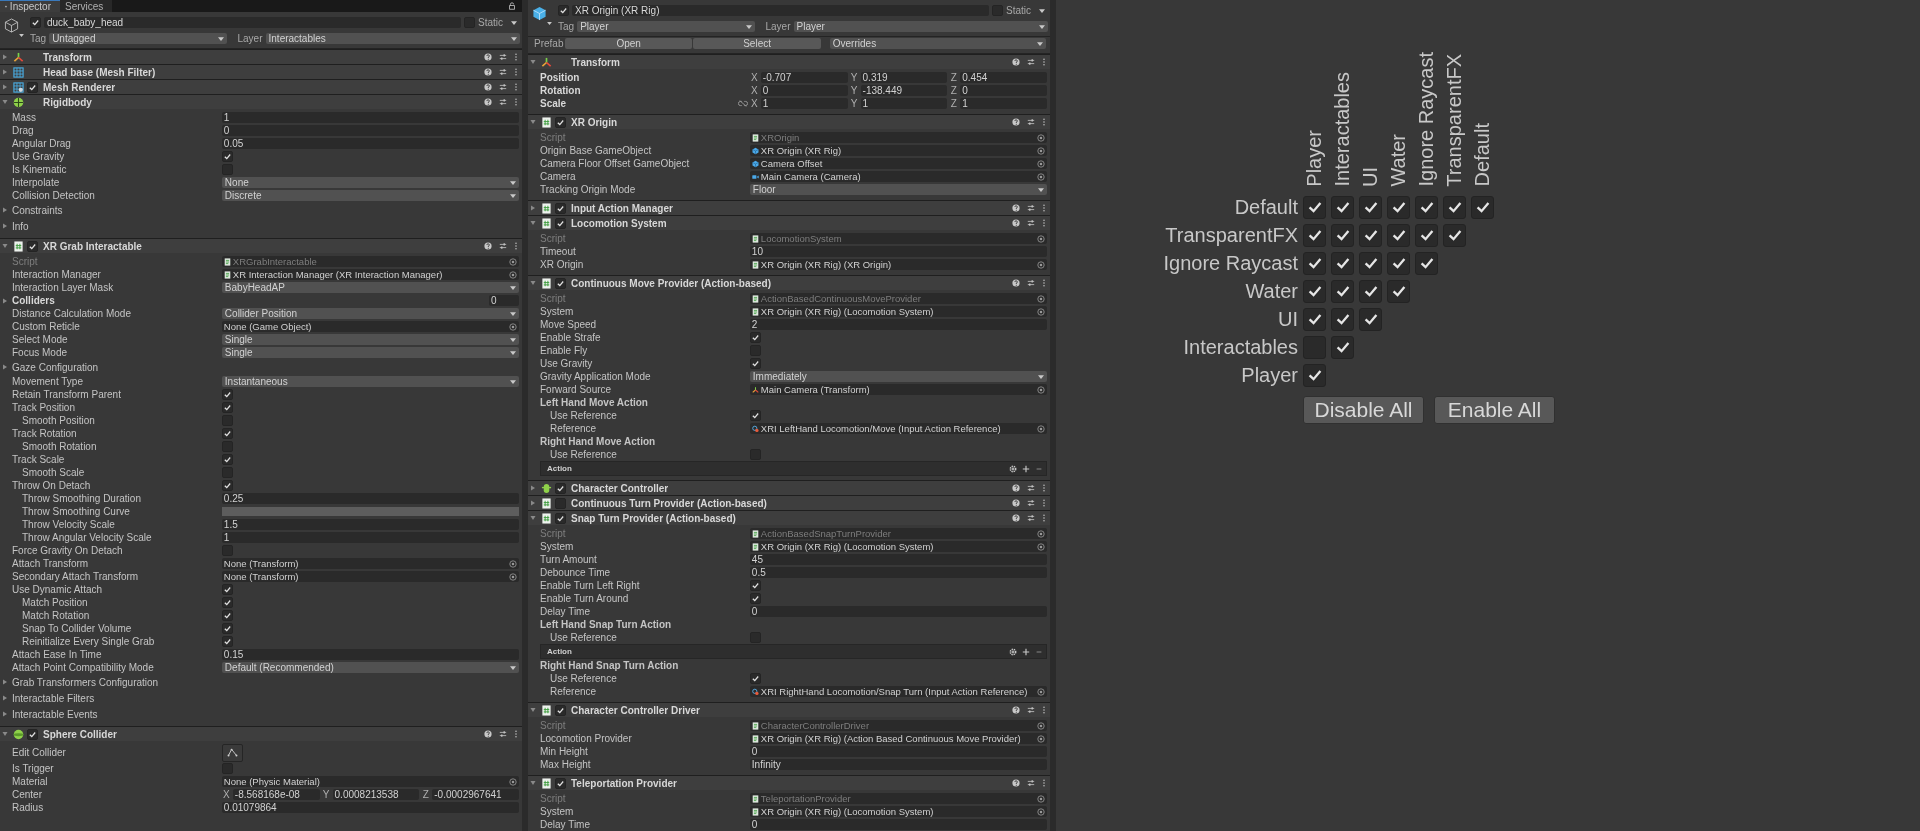 This screenshot has height=831, width=1920. I want to click on tab: Services, so click(86, 6).